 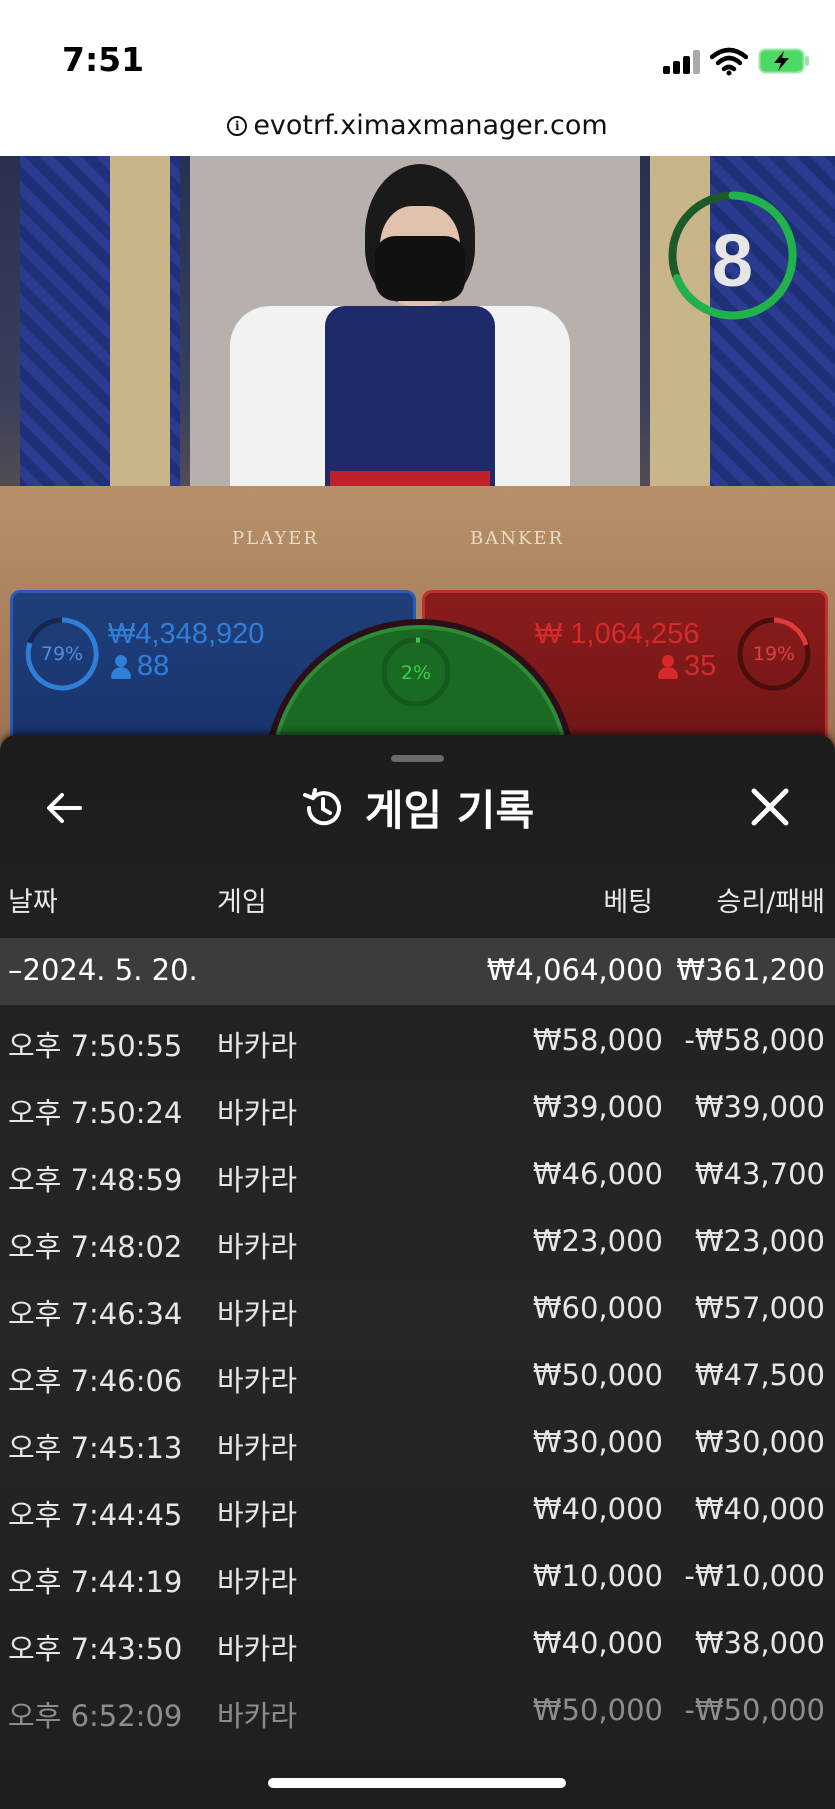 What do you see at coordinates (770, 807) in the screenshot?
I see `close-icon` at bounding box center [770, 807].